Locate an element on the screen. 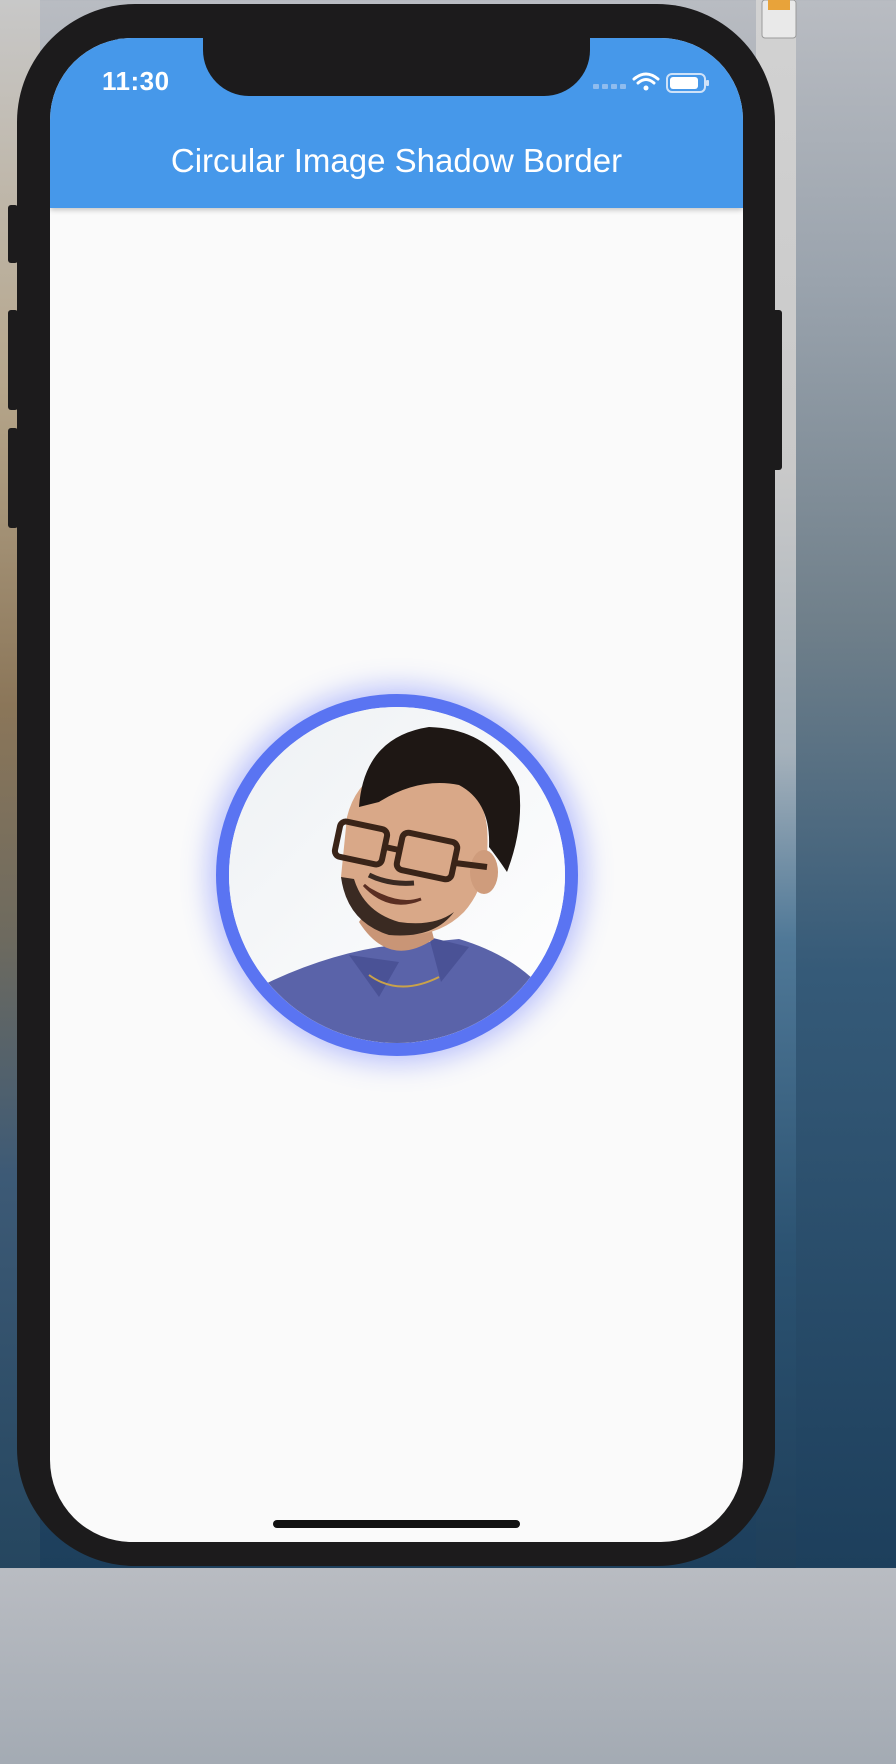 The image size is (896, 1764). battery-icon is located at coordinates (687, 83).